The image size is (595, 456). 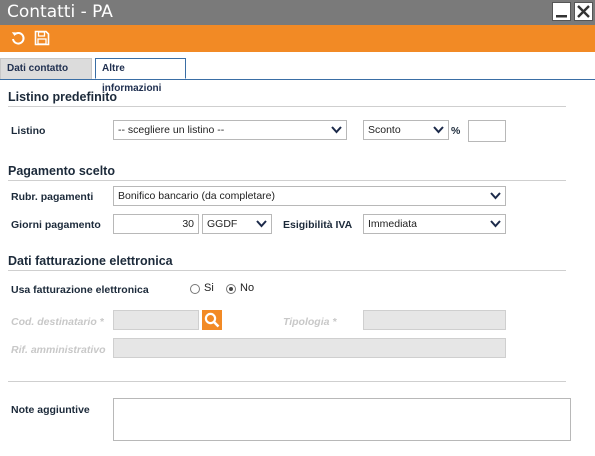 What do you see at coordinates (310, 322) in the screenshot?
I see `tipologia-label: Tipologia *` at bounding box center [310, 322].